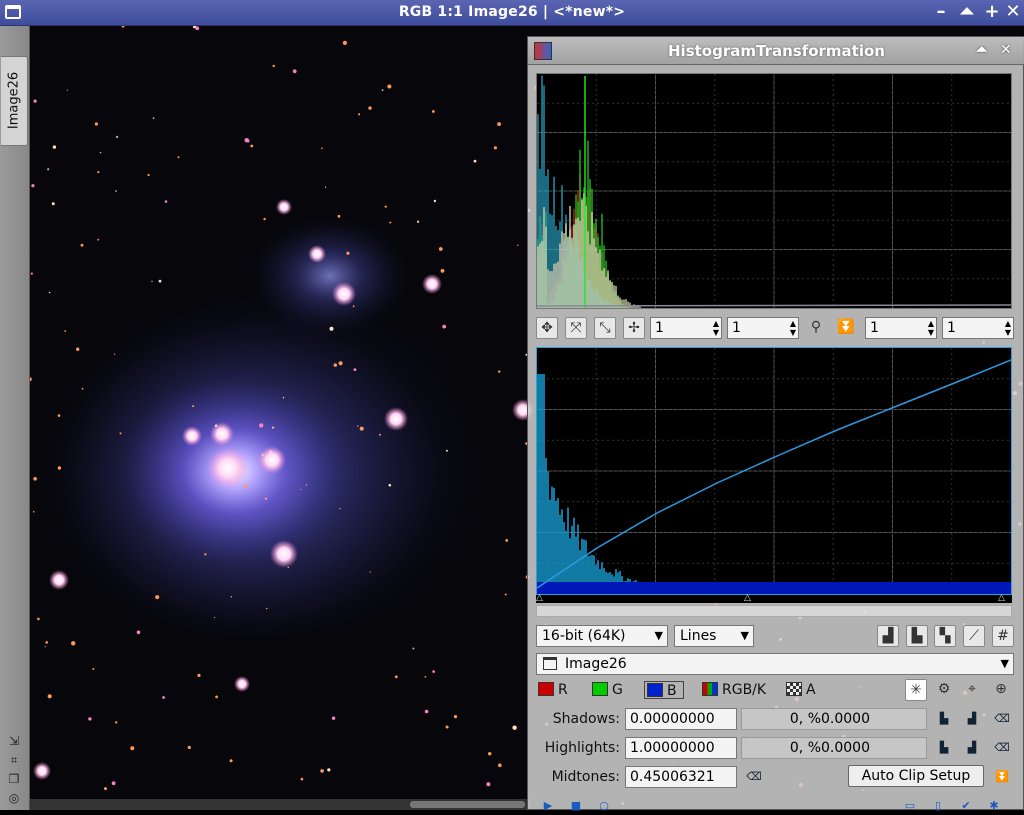  What do you see at coordinates (1001, 598) in the screenshot?
I see `highlights-slider-handle: △` at bounding box center [1001, 598].